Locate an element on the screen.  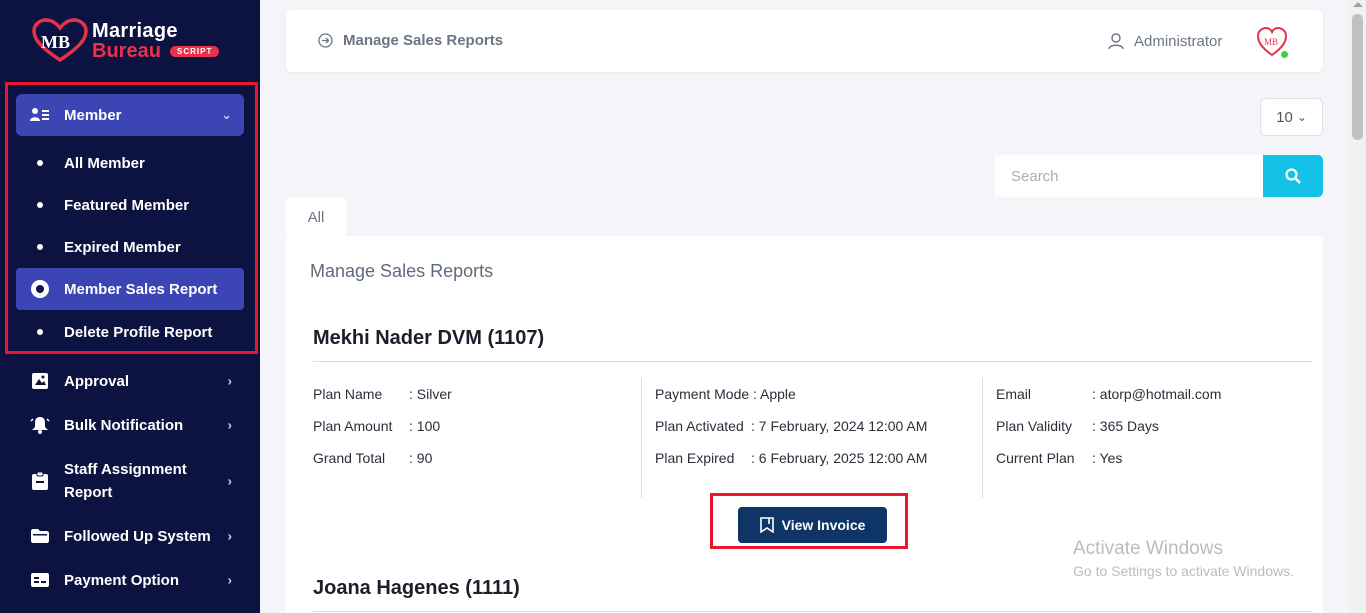
sidebar-item-staff-assignment-report: Staff Assignment Report › is located at coordinates (130, 481).